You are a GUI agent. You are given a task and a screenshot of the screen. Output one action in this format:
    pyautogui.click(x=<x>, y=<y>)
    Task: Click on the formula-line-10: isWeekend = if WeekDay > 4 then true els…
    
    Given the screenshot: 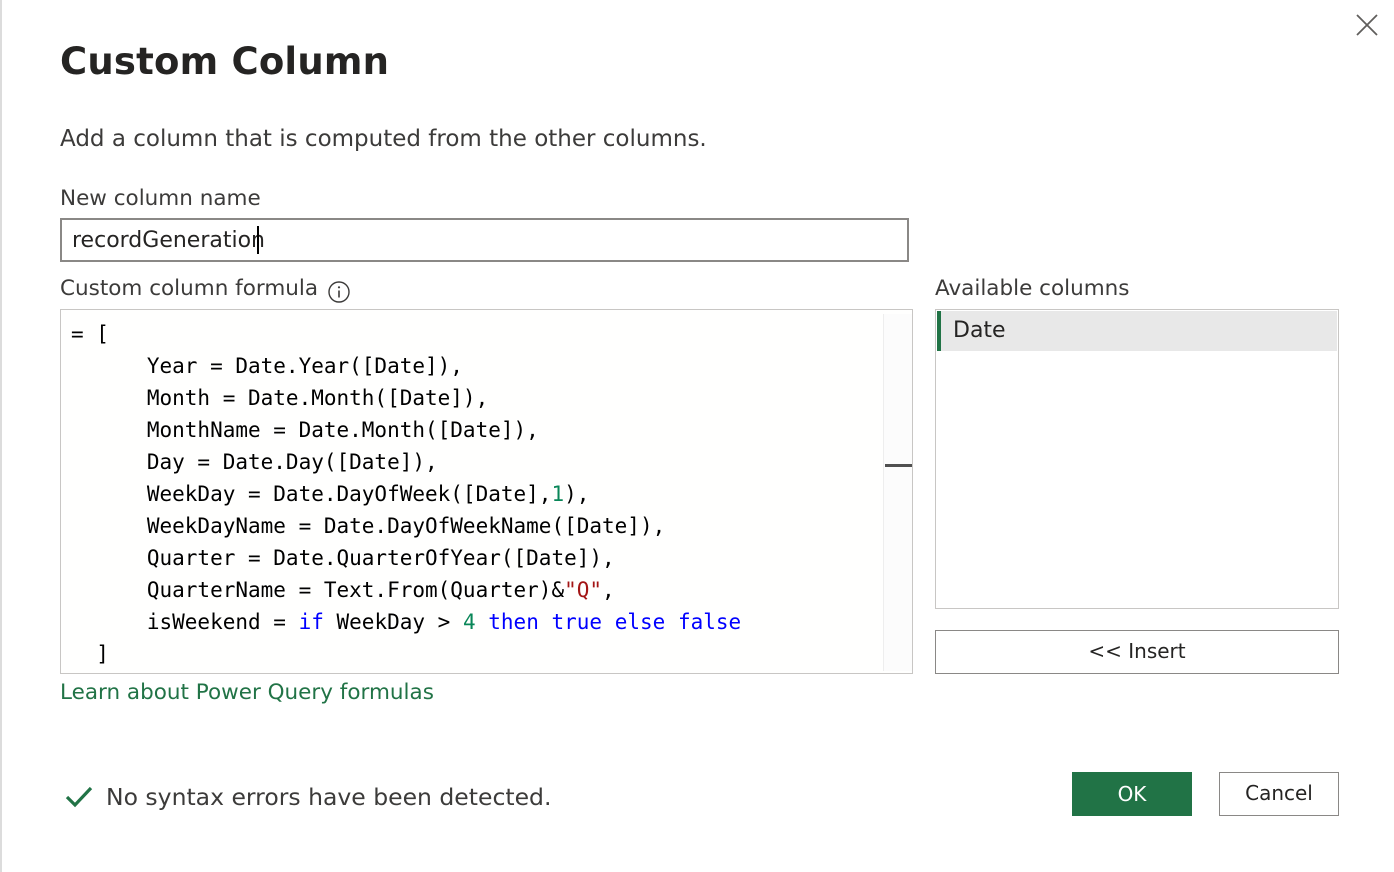 What is the action you would take?
    pyautogui.click(x=406, y=622)
    